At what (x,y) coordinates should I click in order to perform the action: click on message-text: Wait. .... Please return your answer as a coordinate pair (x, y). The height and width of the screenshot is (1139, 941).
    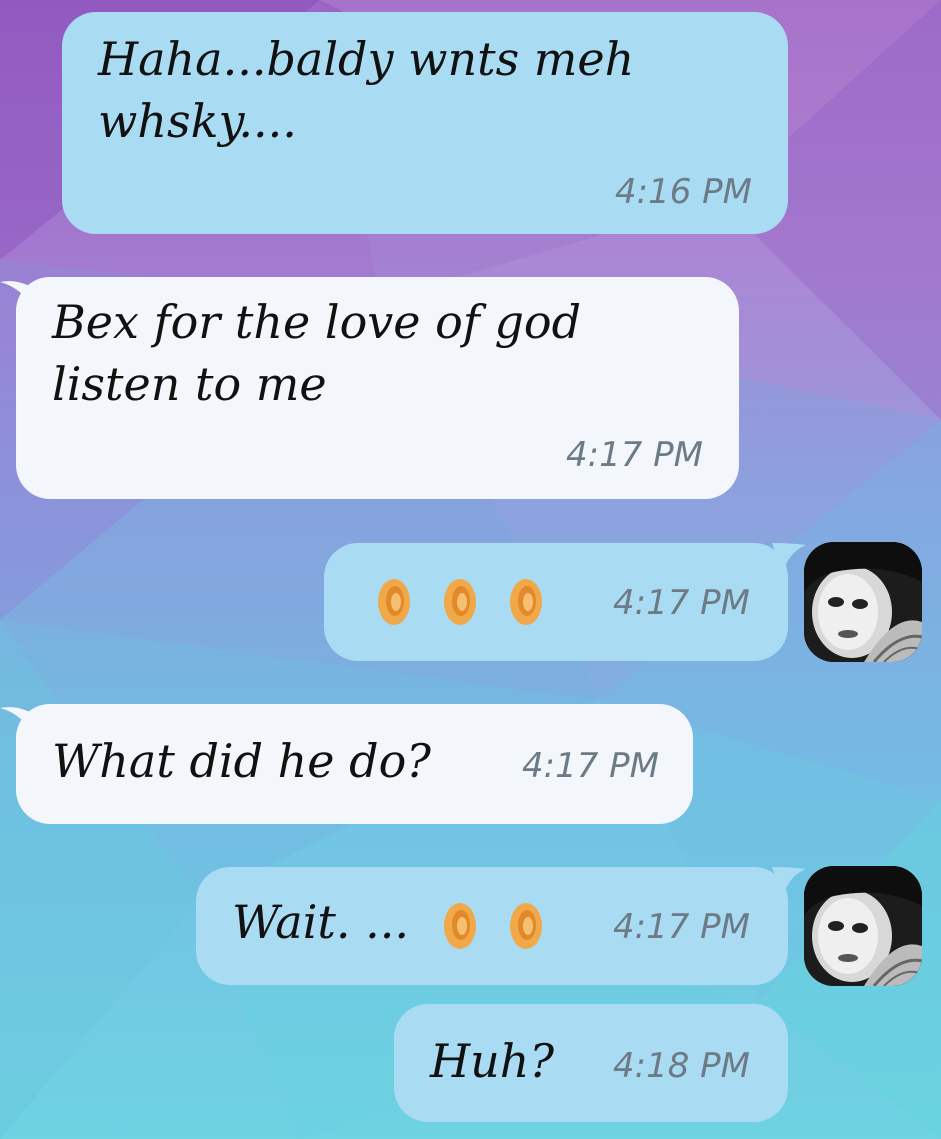
    Looking at the image, I should click on (321, 922).